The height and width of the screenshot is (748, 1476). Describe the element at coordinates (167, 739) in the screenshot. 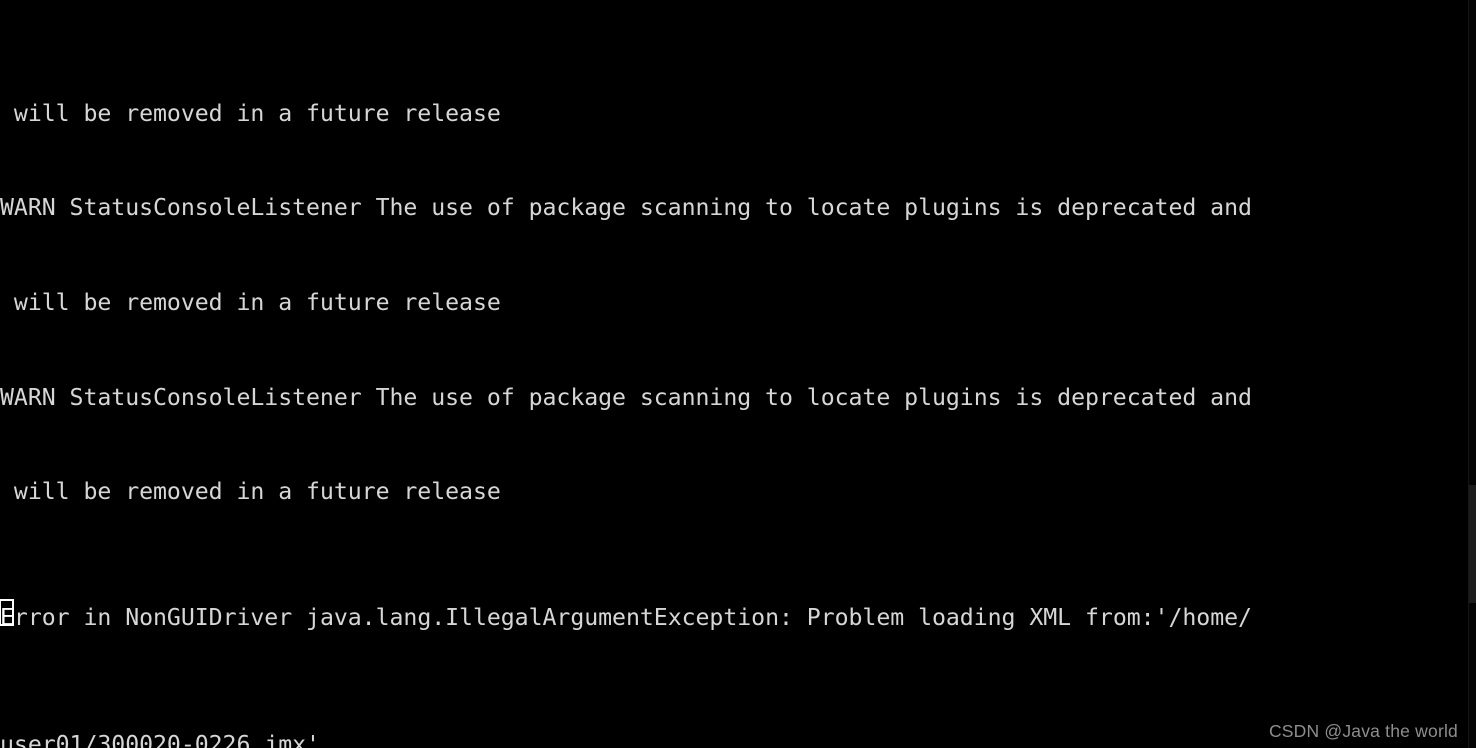

I see `console-line: user01/300020-0226.jmx'.` at that location.